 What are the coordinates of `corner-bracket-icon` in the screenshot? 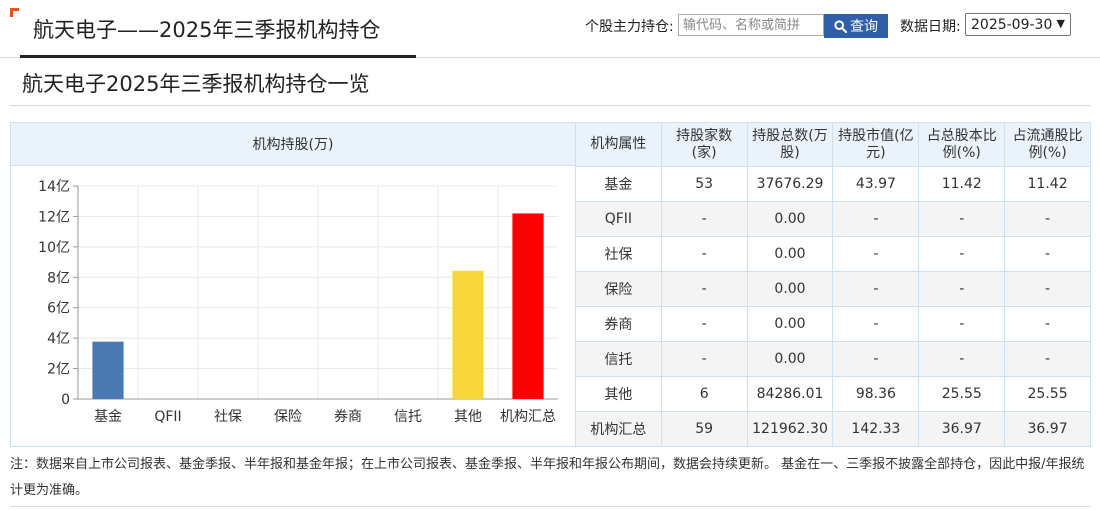 It's located at (14, 12).